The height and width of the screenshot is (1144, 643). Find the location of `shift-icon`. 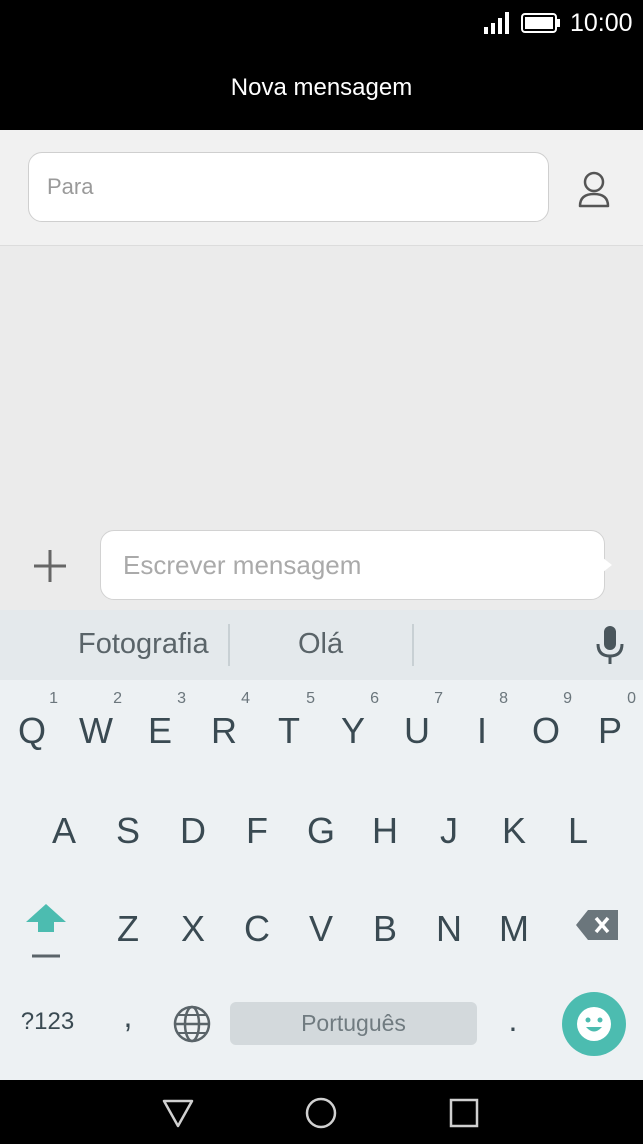

shift-icon is located at coordinates (46, 930).